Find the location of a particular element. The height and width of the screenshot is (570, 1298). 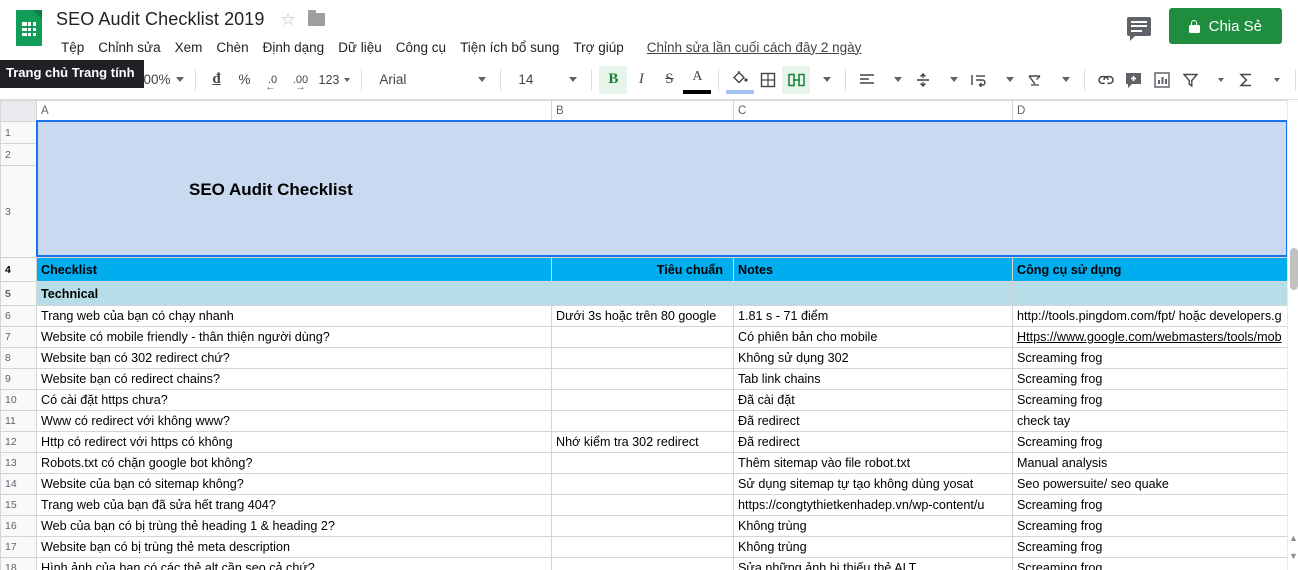

column-header-b: B is located at coordinates (642, 111).